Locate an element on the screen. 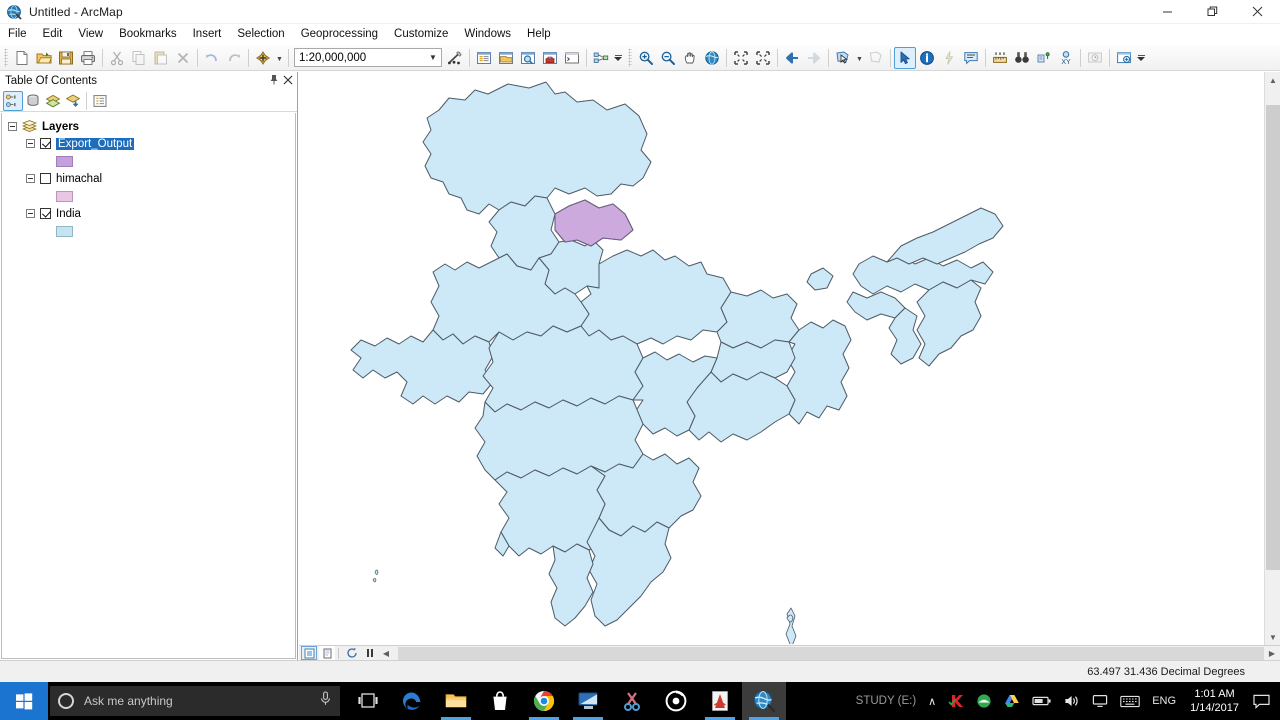 The height and width of the screenshot is (720, 1280). cortana-search-box: Ask me anything is located at coordinates (195, 701).